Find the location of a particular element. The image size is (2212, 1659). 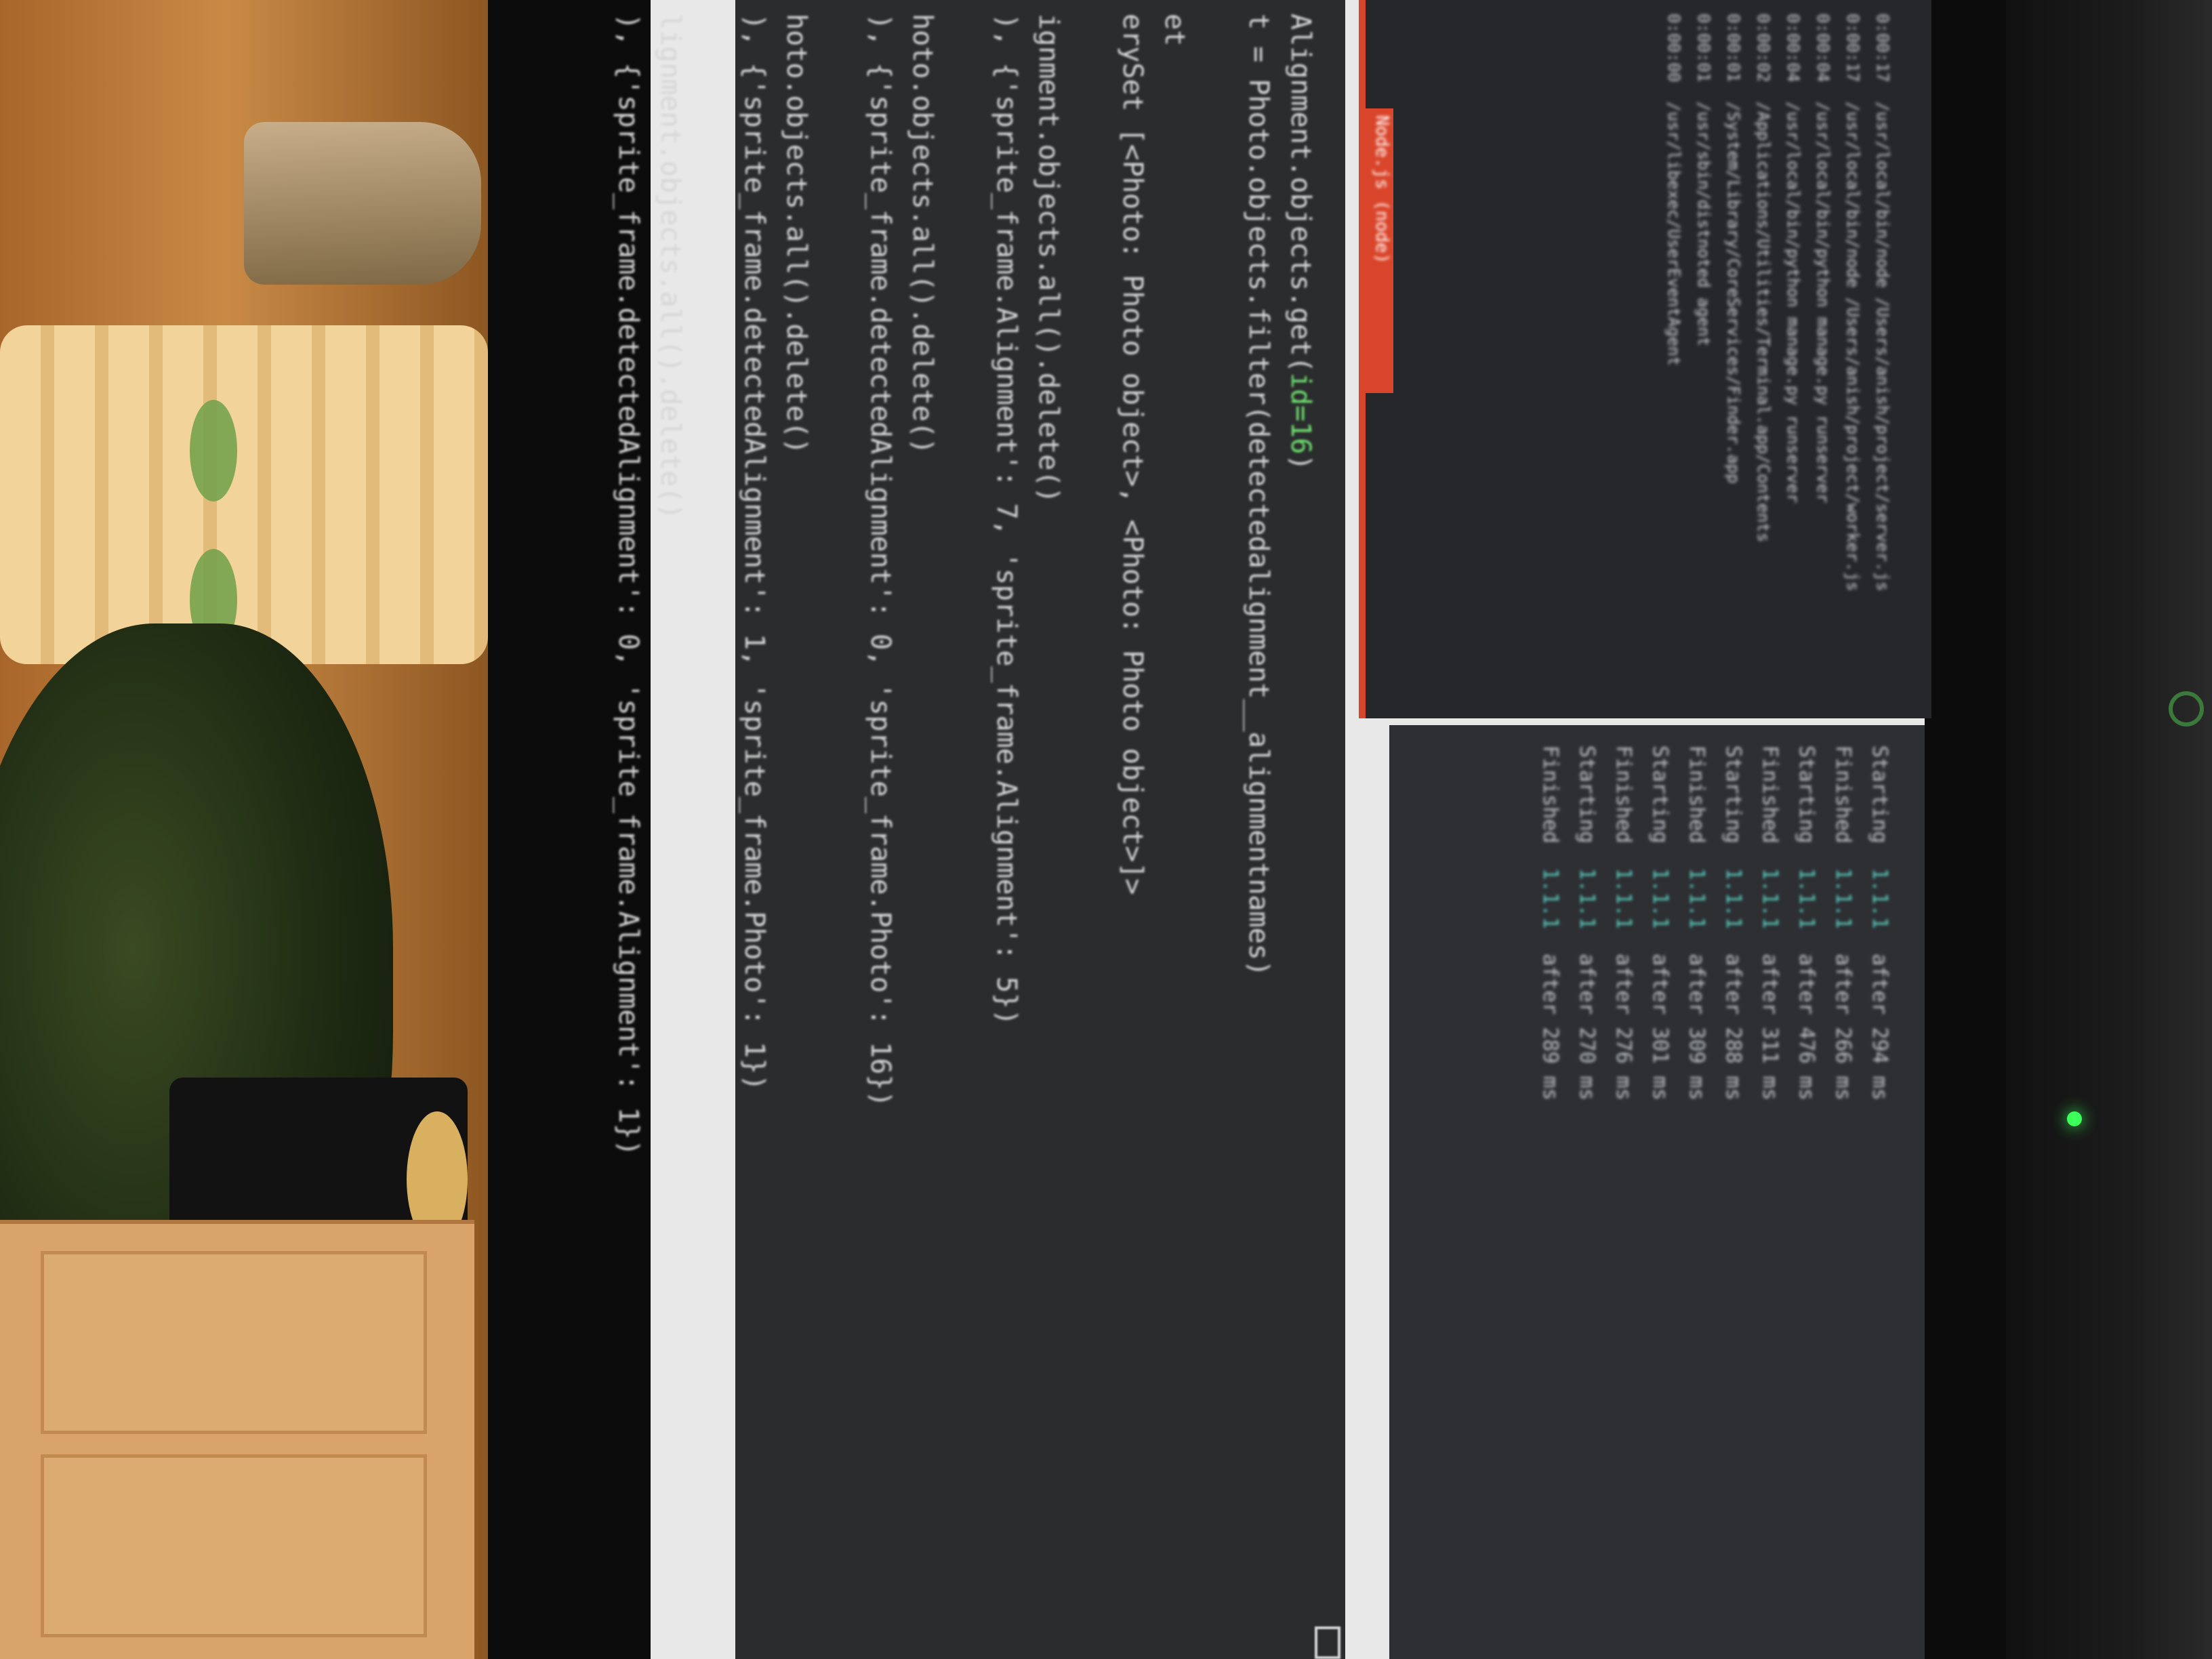

log-line-msg: after 301 ms is located at coordinates (1660, 1039).